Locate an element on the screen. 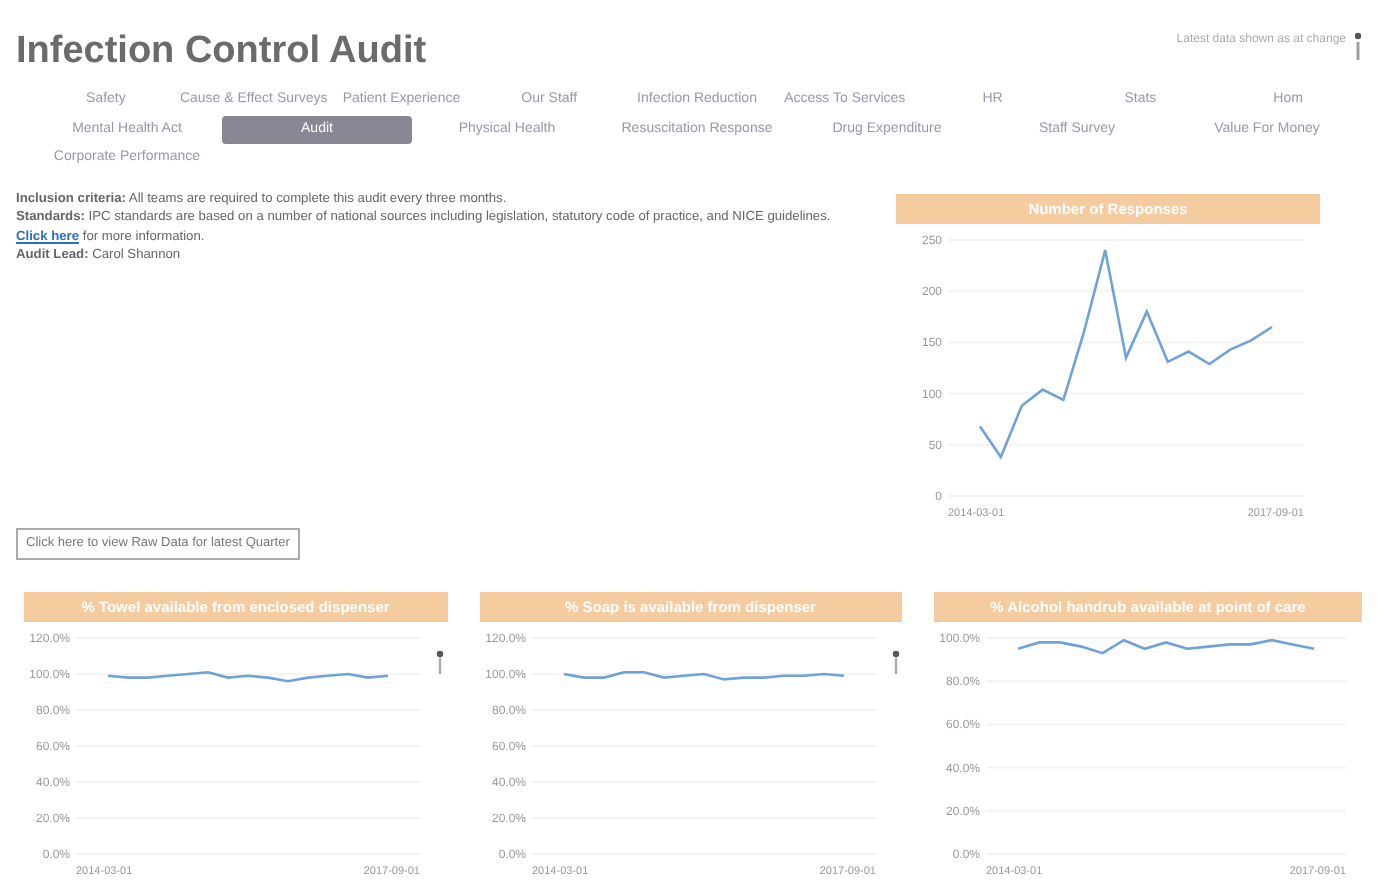 Image resolution: width=1378 pixels, height=896 pixels. info-marker-icon is located at coordinates (1358, 46).